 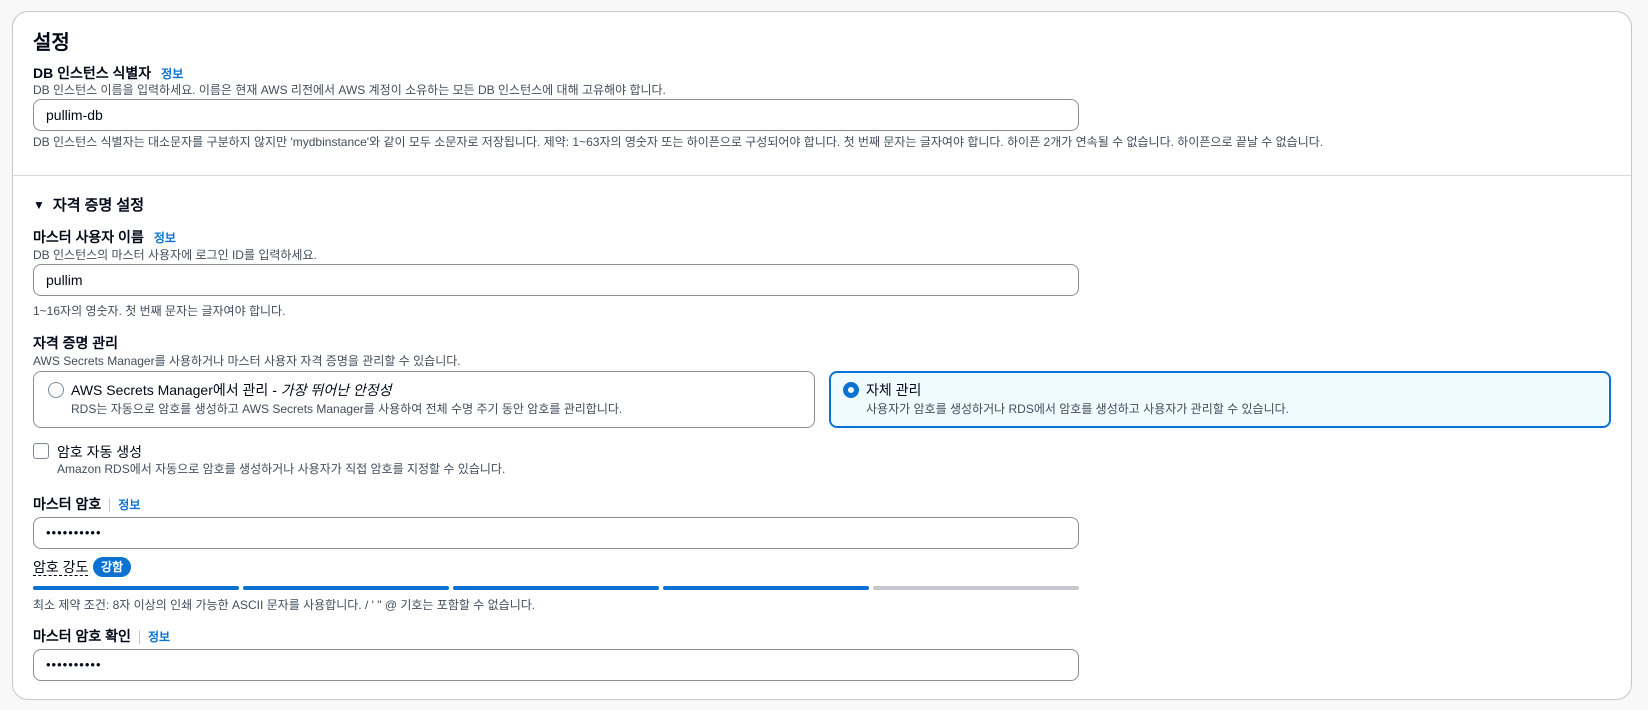 What do you see at coordinates (556, 665) in the screenshot?
I see `confirm-password-input: ••••••••••` at bounding box center [556, 665].